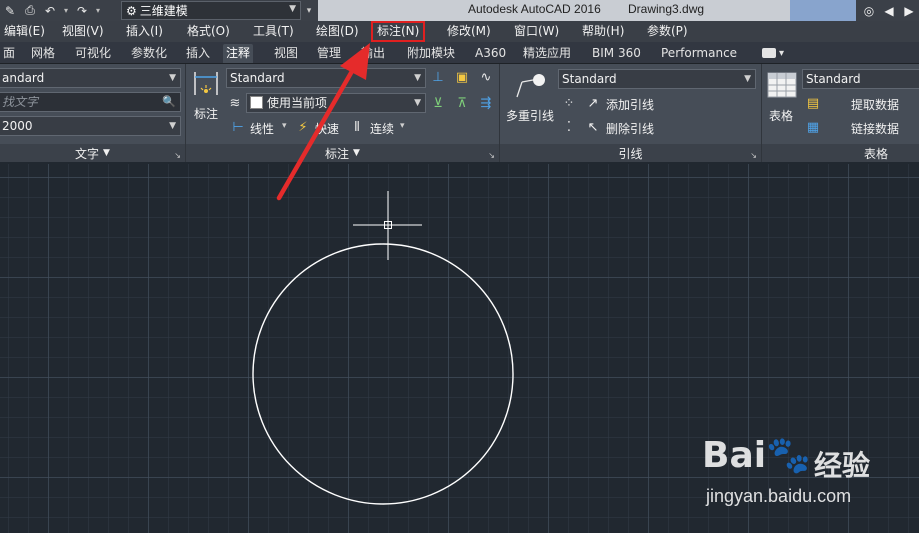  What do you see at coordinates (788, 455) in the screenshot?
I see `paw-icon: 🐾` at bounding box center [788, 455].